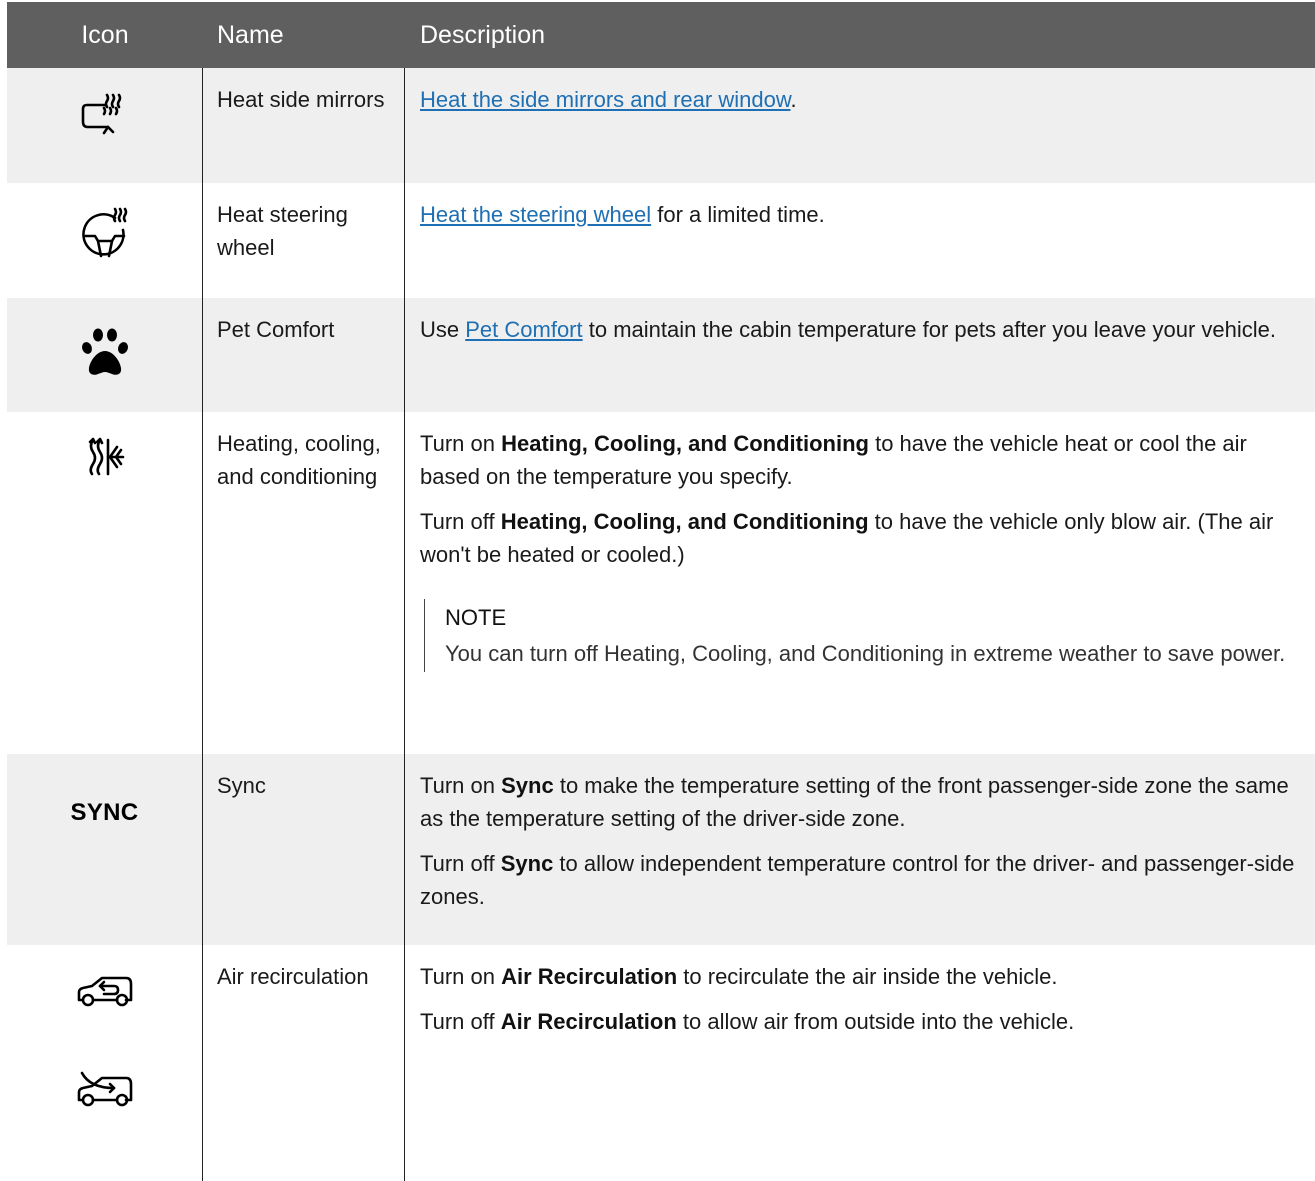 The image size is (1315, 1181). Describe the element at coordinates (304, 355) in the screenshot. I see `row-name: Pet Comfort` at that location.